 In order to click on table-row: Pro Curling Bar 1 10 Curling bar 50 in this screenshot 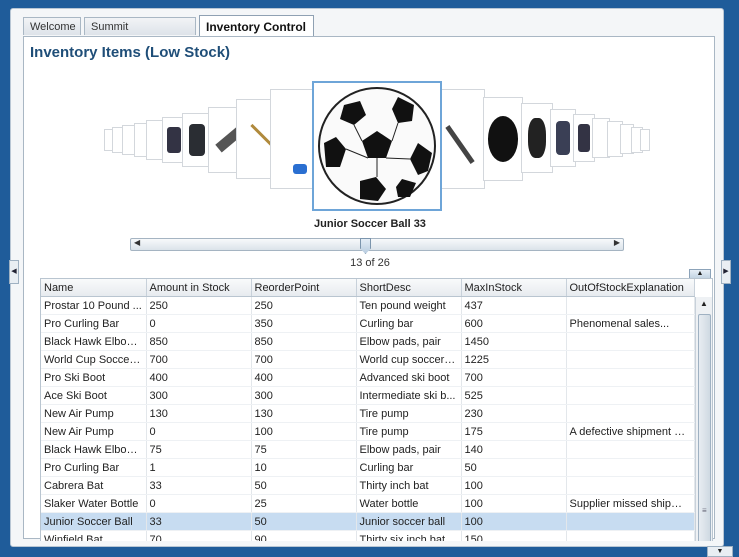, I will do `click(368, 467)`.